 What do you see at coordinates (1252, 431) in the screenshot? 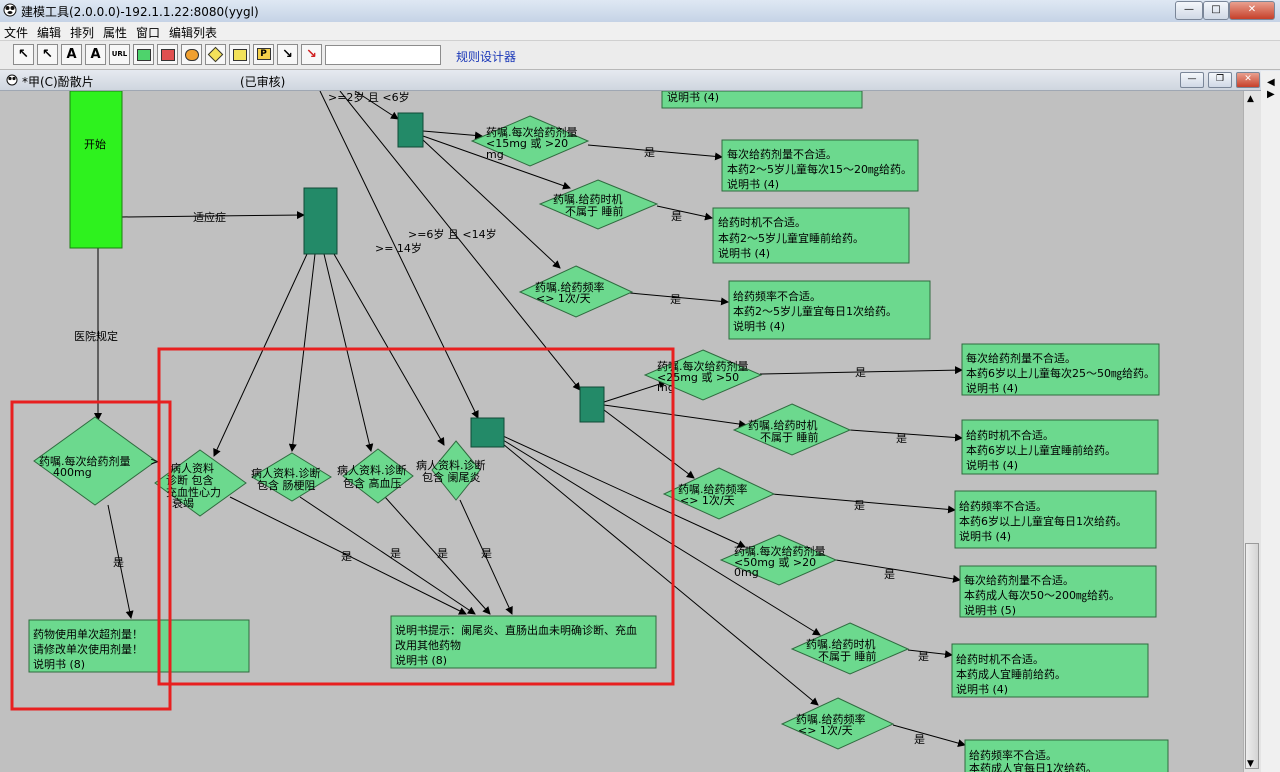
I see `vertical-scrollbar: ▲ ▼` at bounding box center [1252, 431].